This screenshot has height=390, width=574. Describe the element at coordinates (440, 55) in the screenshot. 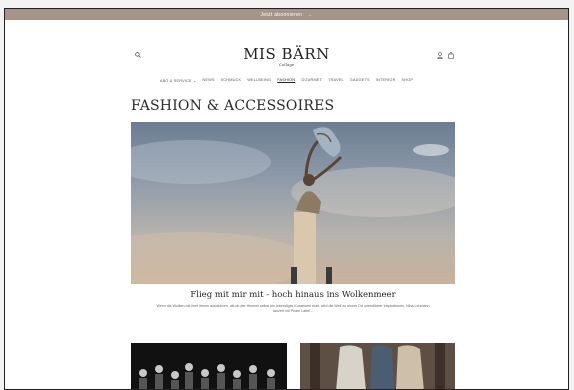

I see `account-icon` at that location.